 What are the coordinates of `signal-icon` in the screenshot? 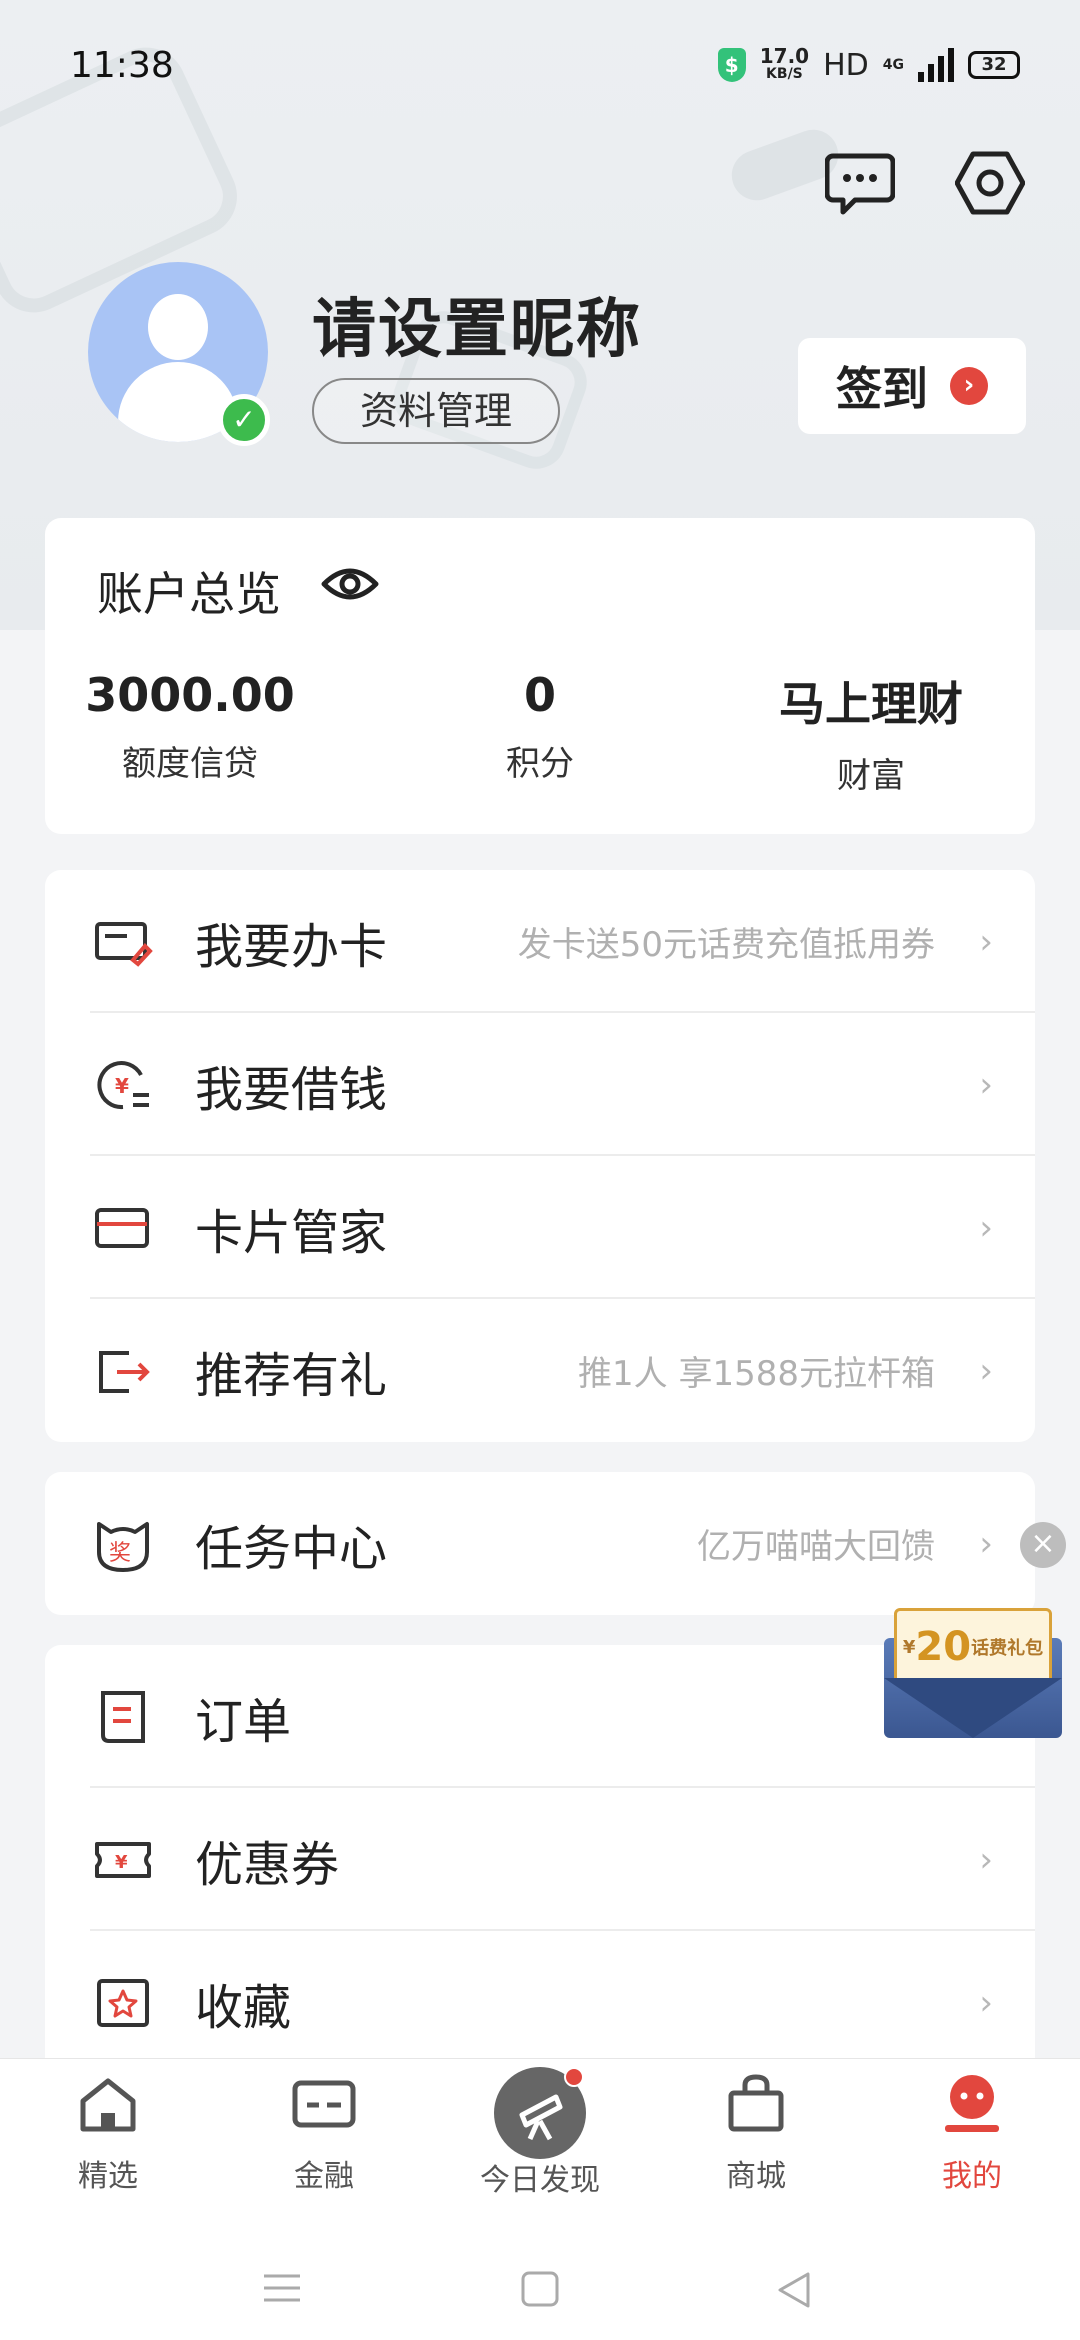 It's located at (936, 65).